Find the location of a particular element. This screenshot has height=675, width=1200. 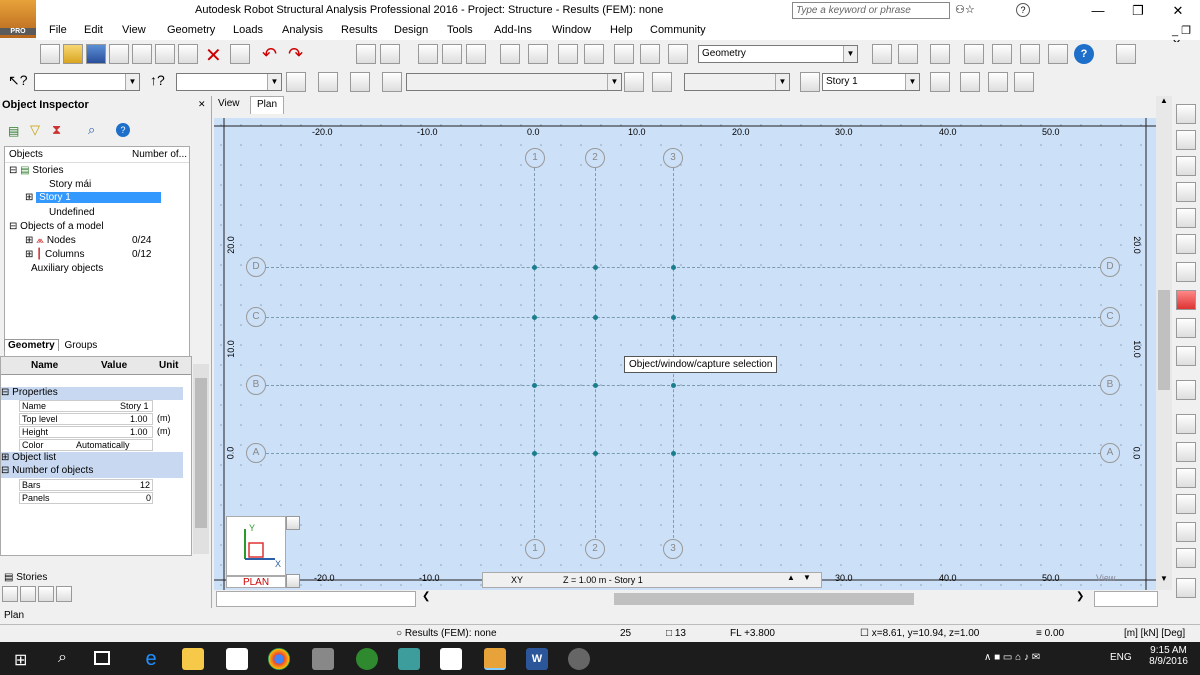

tree-item-undefined: Undefined is located at coordinates (72, 212).